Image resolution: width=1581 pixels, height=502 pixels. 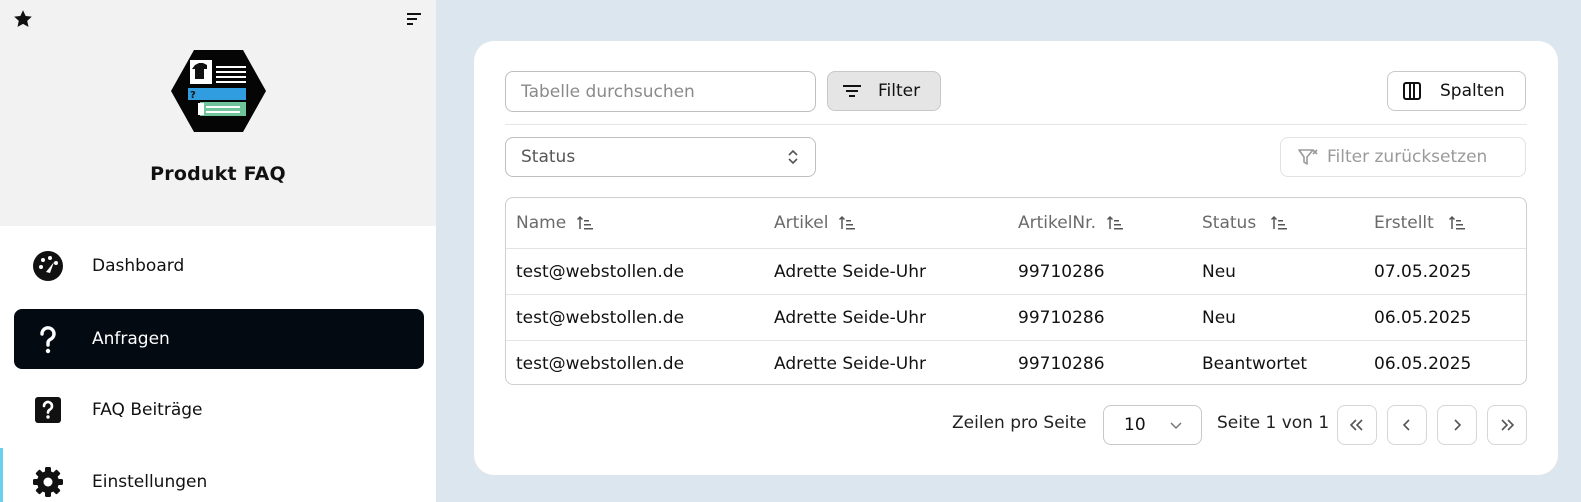 I want to click on chevrons-left-icon, so click(x=1356, y=425).